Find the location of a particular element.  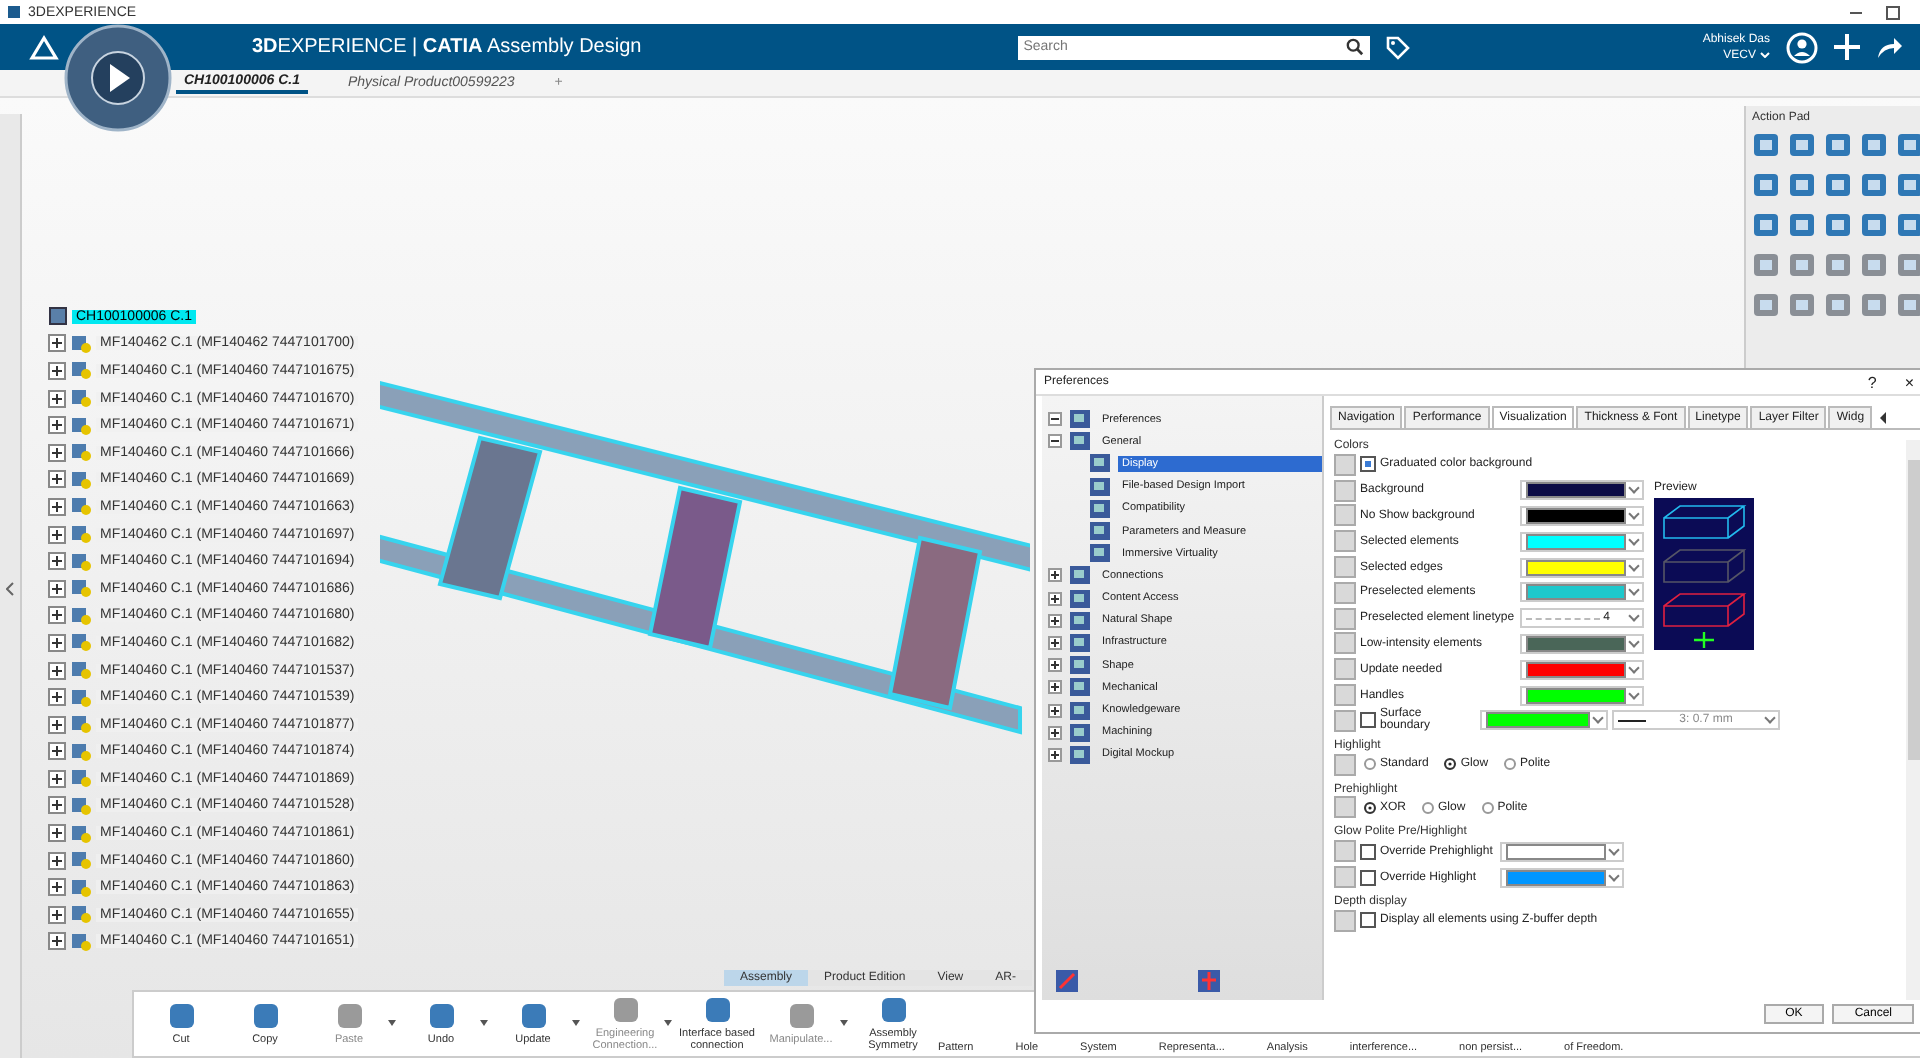

tag-icon is located at coordinates (1397, 47).